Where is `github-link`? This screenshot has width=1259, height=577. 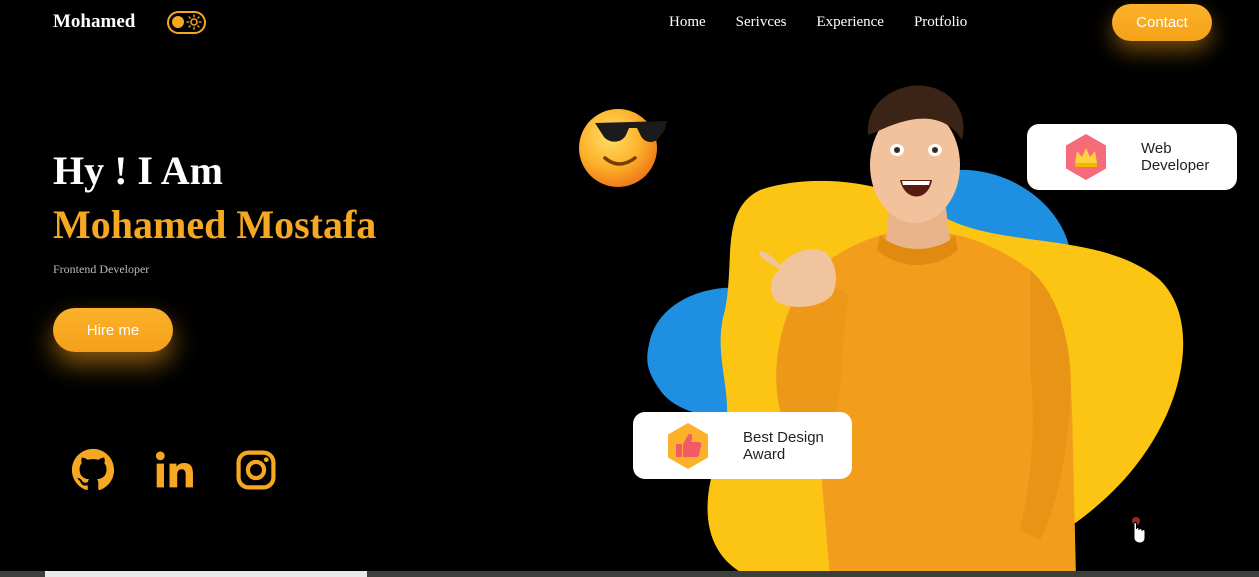
github-link is located at coordinates (93, 470).